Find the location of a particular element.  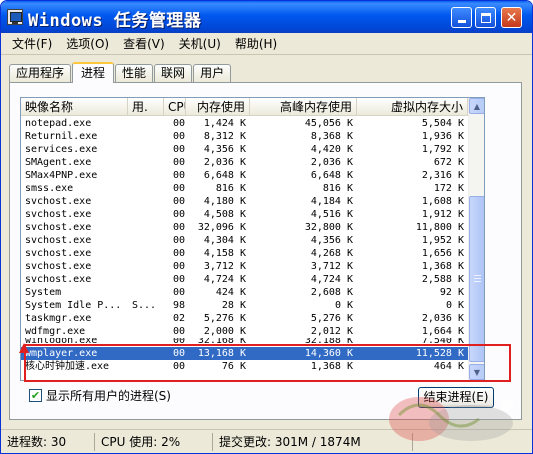

process-mem: 32,168 K is located at coordinates (218, 340).